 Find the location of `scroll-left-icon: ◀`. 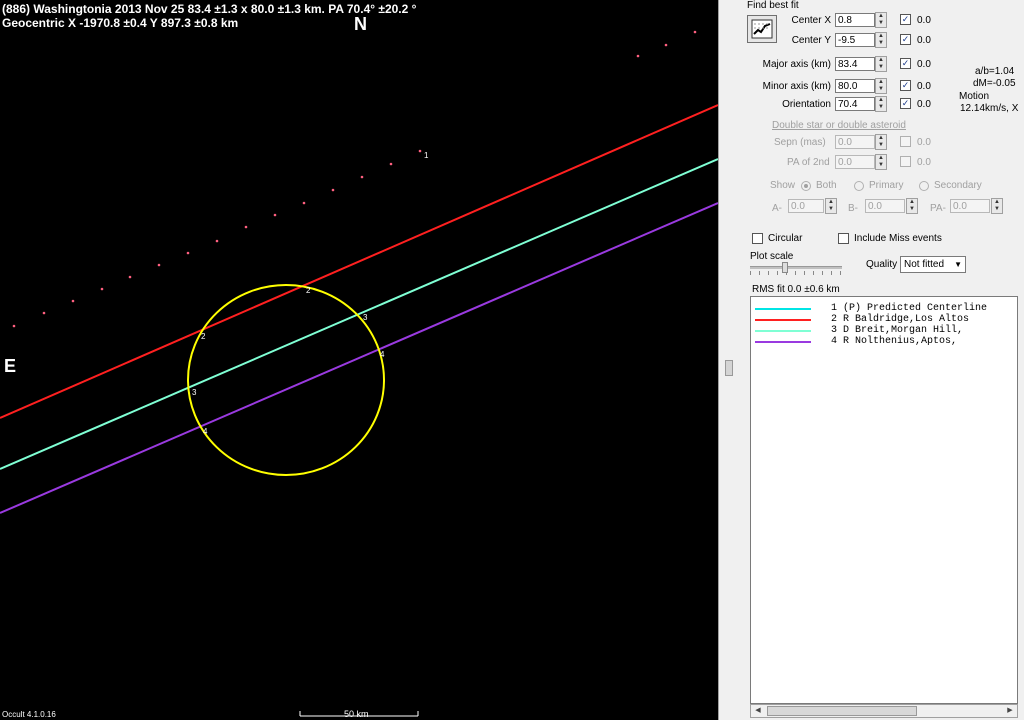

scroll-left-icon: ◀ is located at coordinates (758, 711).